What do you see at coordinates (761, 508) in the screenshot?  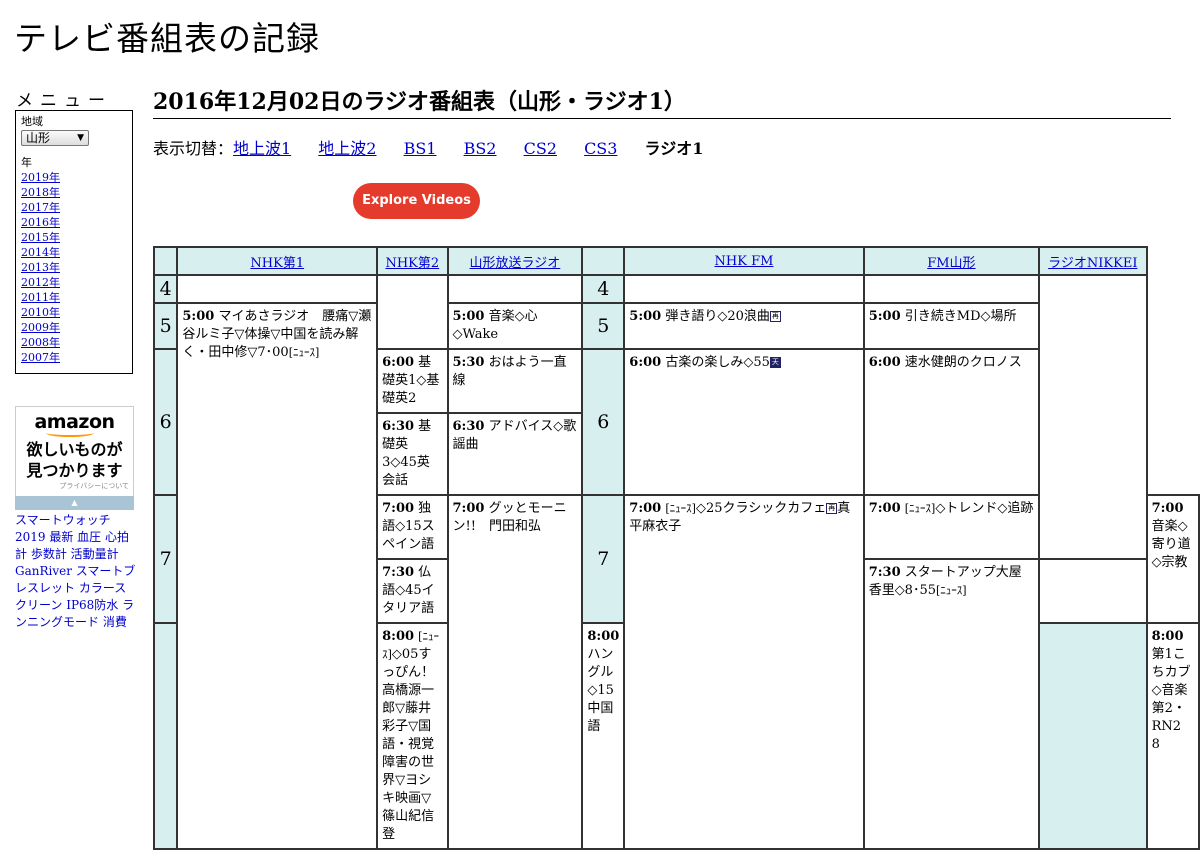 I see `program-title: ◇25クラシックカフェ` at bounding box center [761, 508].